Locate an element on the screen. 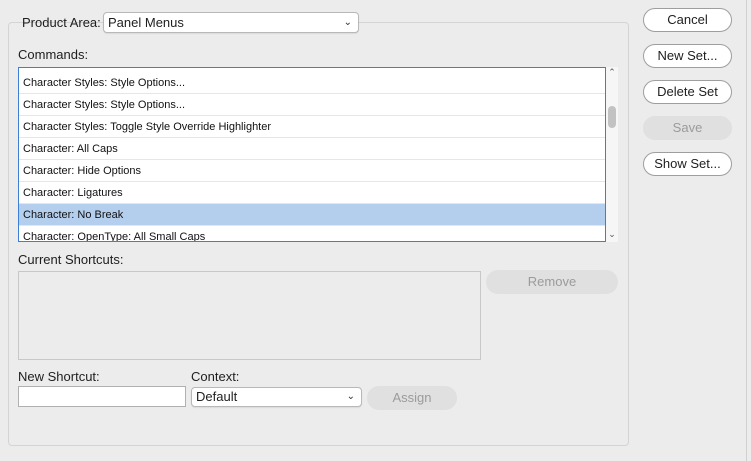 The width and height of the screenshot is (751, 461). scrollbar-thumb is located at coordinates (612, 117).